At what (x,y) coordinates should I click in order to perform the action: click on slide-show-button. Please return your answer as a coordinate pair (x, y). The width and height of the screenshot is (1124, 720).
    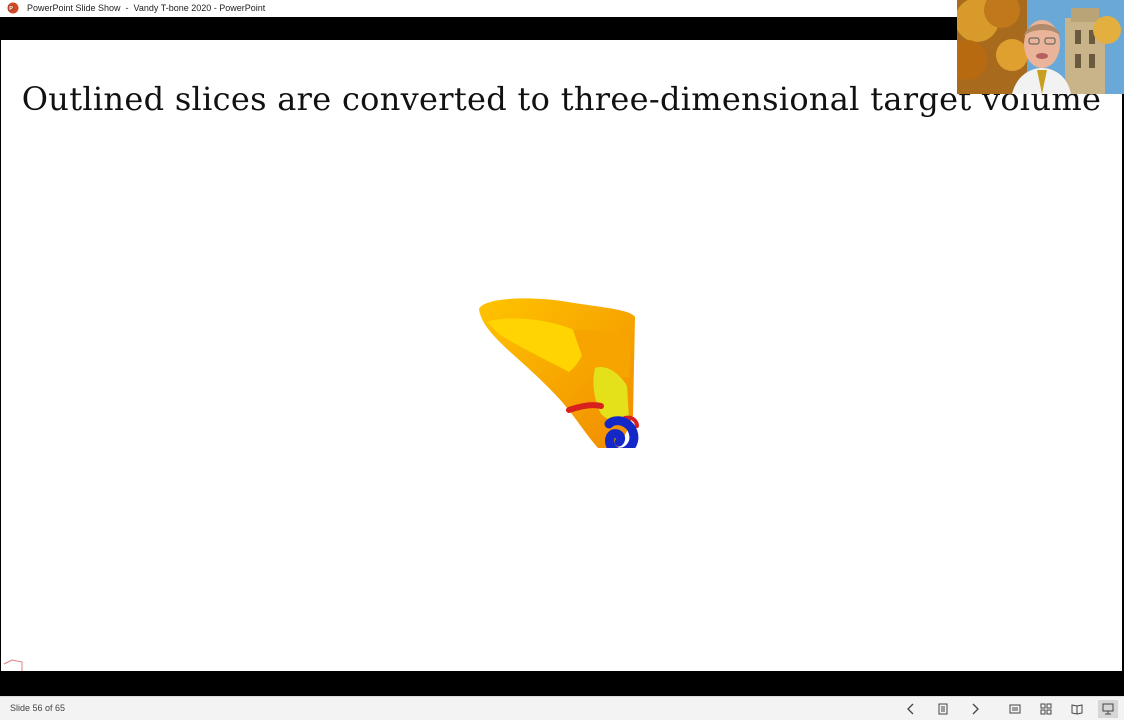
    Looking at the image, I should click on (1108, 709).